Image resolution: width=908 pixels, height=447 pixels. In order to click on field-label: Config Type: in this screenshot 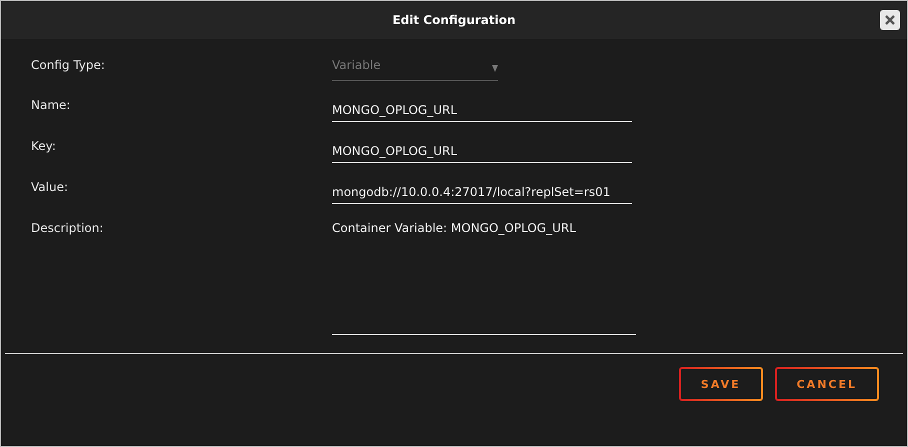, I will do `click(68, 64)`.